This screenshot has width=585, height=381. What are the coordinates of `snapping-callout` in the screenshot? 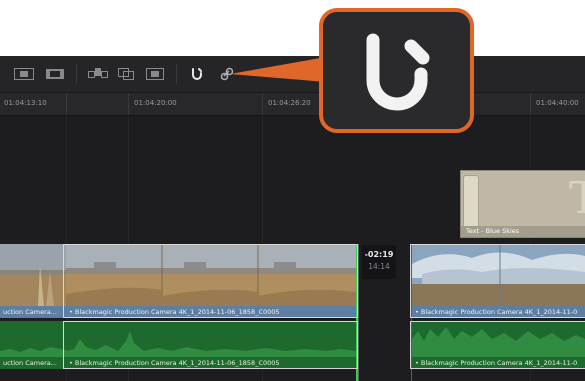 It's located at (396, 70).